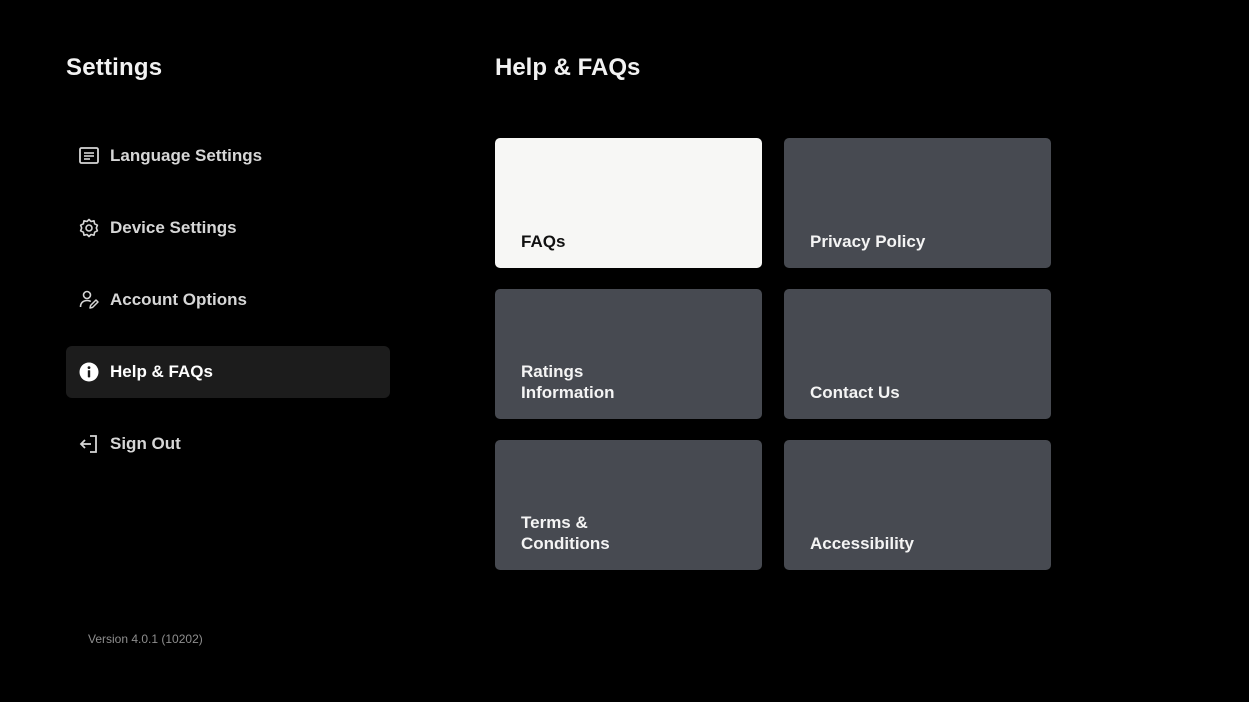 Image resolution: width=1249 pixels, height=702 pixels. Describe the element at coordinates (228, 372) in the screenshot. I see `menu-item-help-faqs: Help & FAQs` at that location.